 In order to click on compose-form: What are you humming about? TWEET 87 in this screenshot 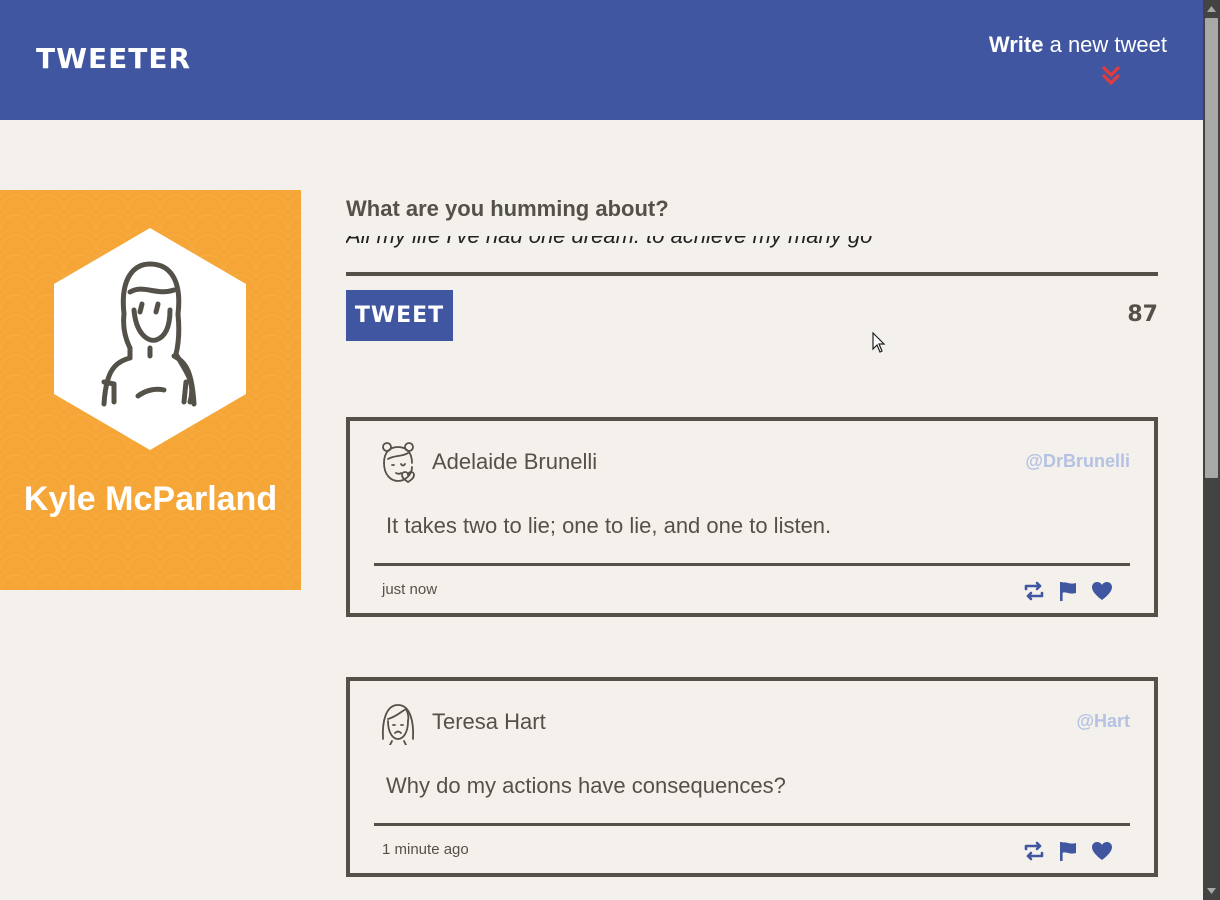, I will do `click(752, 273)`.